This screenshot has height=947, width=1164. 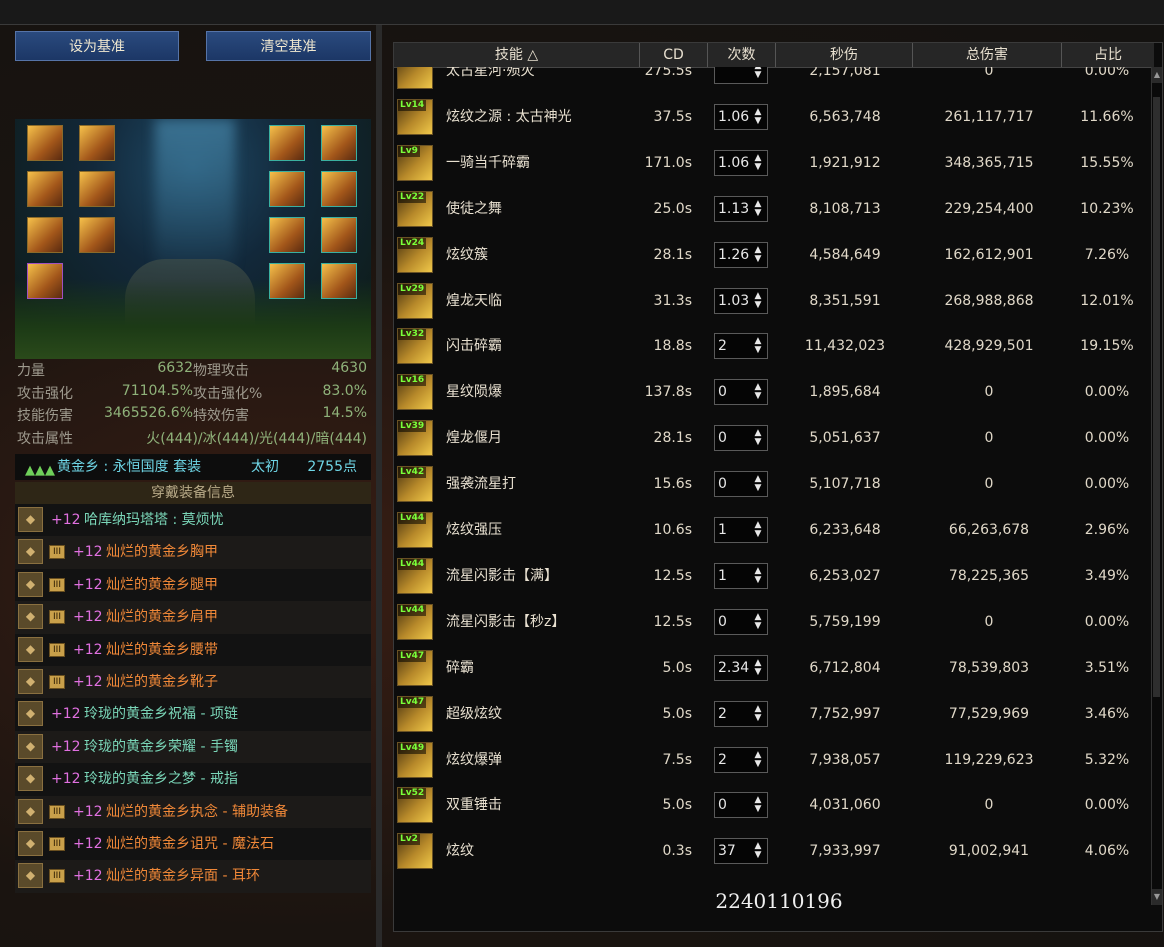 I want to click on skill-icon: Lv49, so click(x=415, y=759).